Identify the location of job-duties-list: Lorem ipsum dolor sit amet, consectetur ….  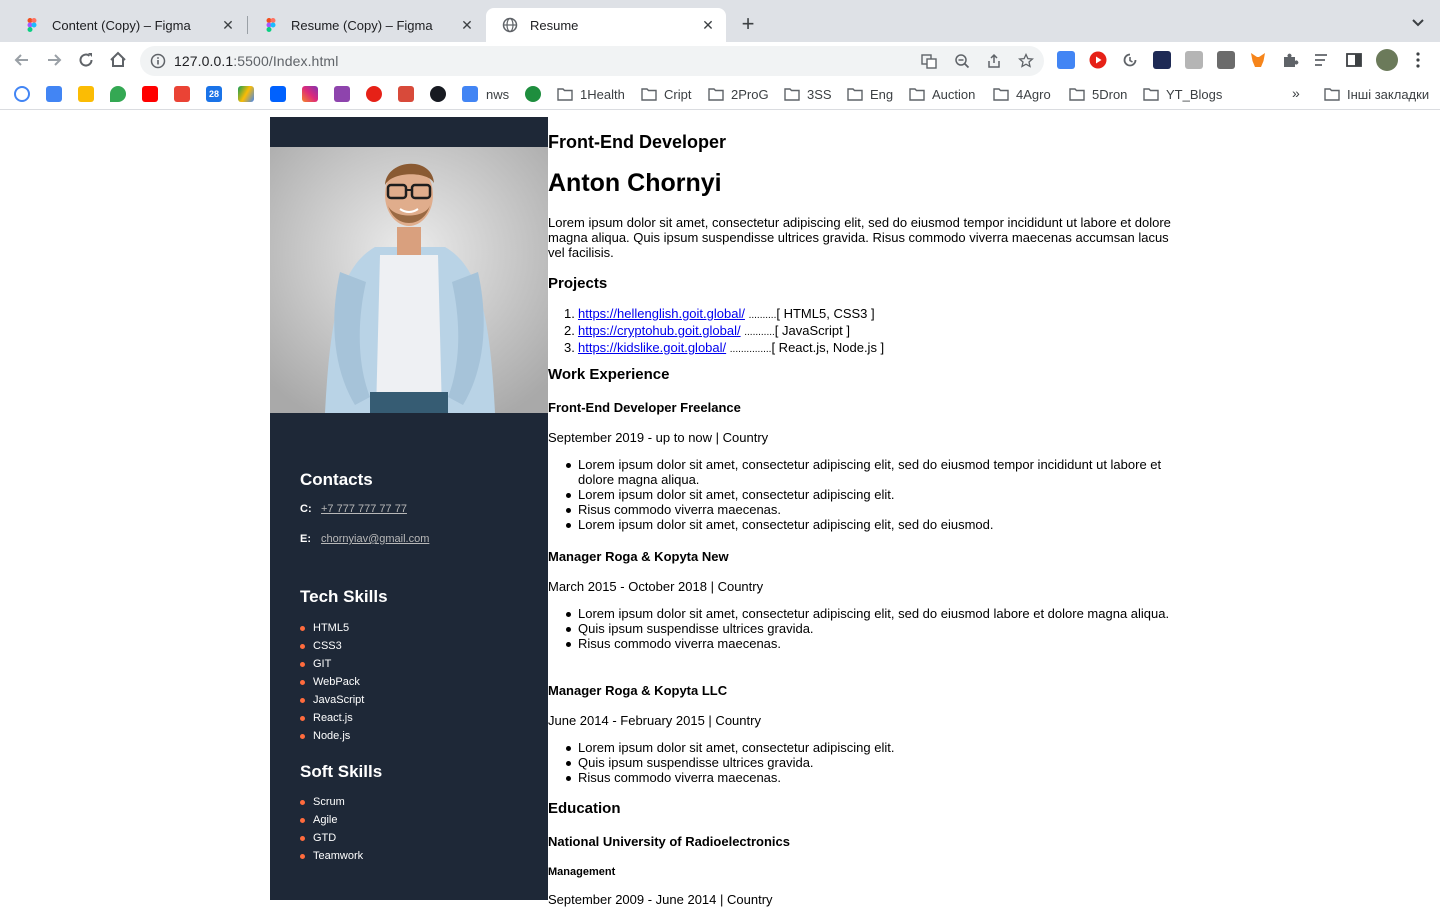
(872, 628).